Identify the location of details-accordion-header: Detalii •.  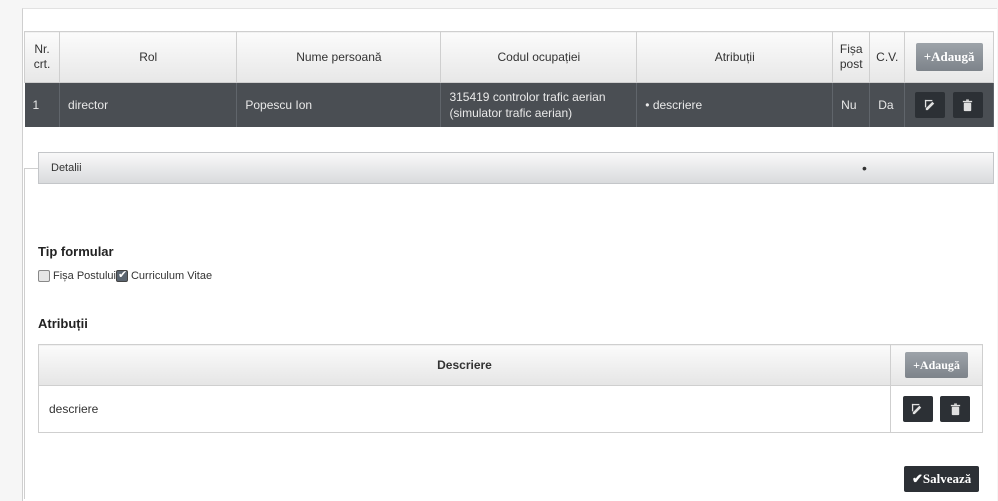
(516, 168).